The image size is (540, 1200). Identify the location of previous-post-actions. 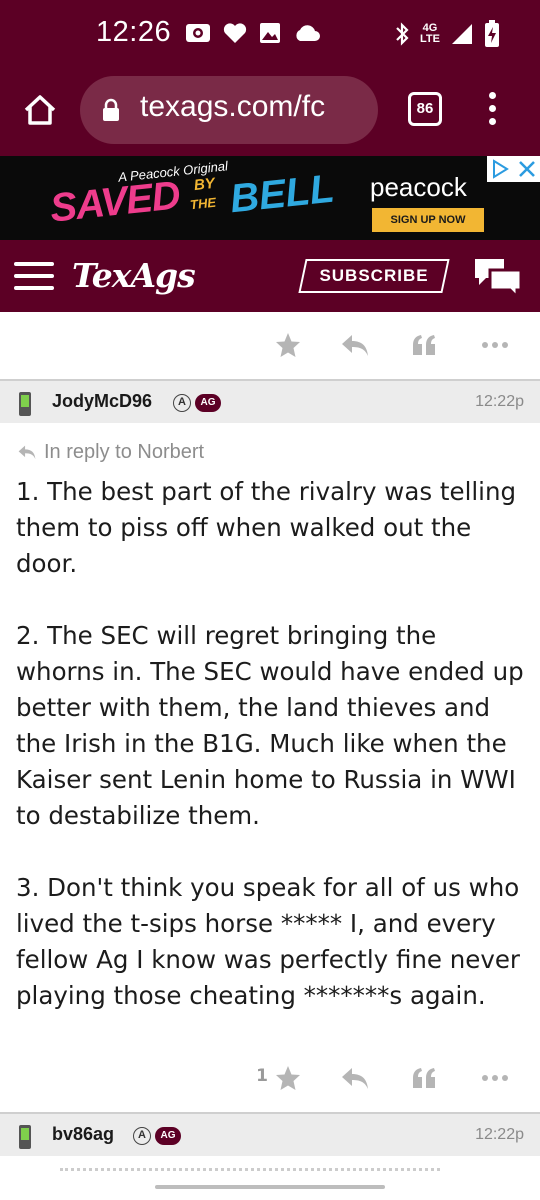
(270, 346).